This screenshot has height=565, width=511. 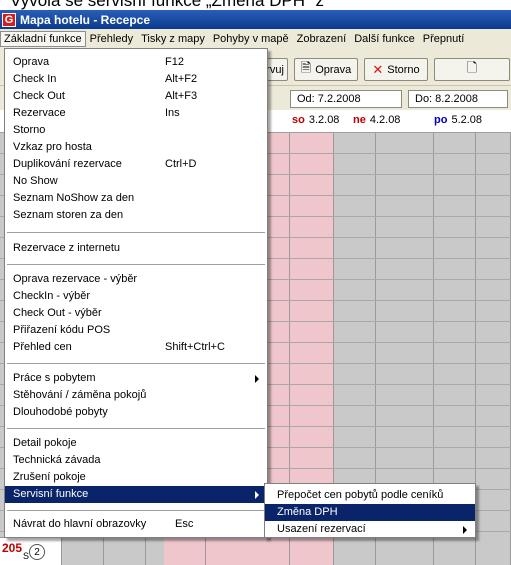 I want to click on menu-item-navrat-do-hlavni-obrazovky: Návrat do hlavní obrazovky Esc, so click(x=136, y=524).